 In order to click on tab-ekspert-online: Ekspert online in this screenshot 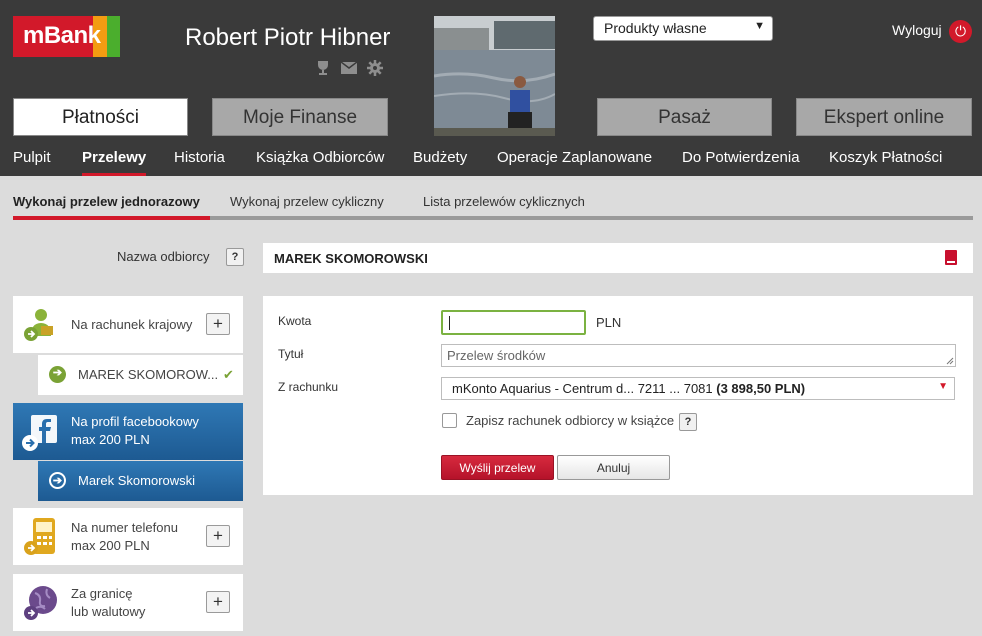, I will do `click(884, 117)`.